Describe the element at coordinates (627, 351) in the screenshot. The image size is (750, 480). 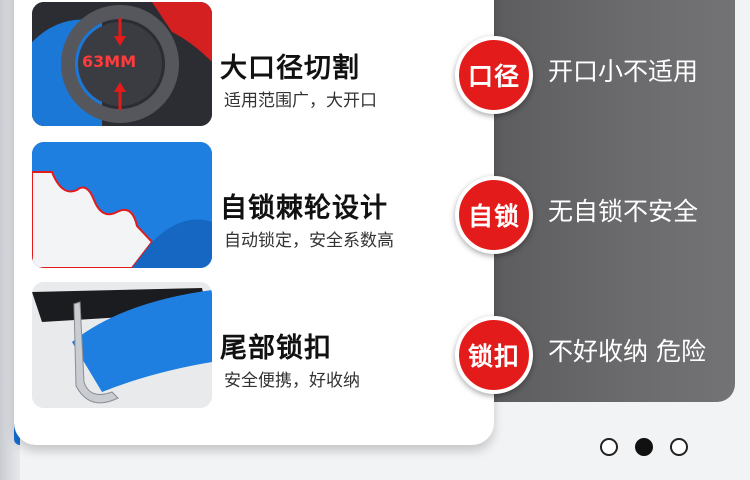
I see `contrast-text: 不好收纳 危险` at that location.